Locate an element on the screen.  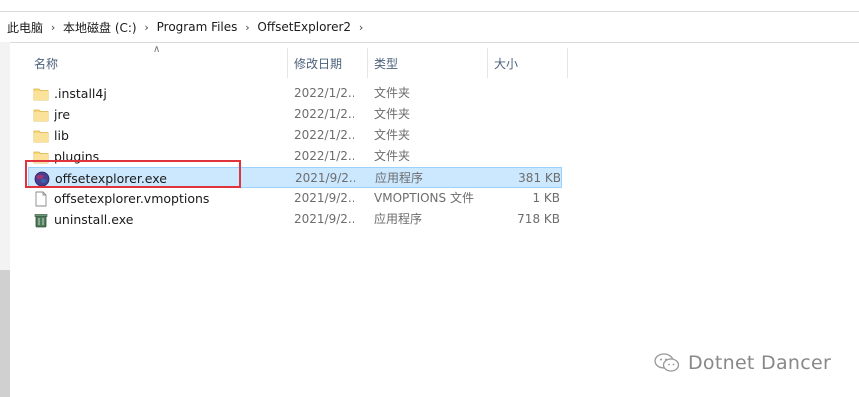
file-type: VMOPTIONS 文件 is located at coordinates (424, 198).